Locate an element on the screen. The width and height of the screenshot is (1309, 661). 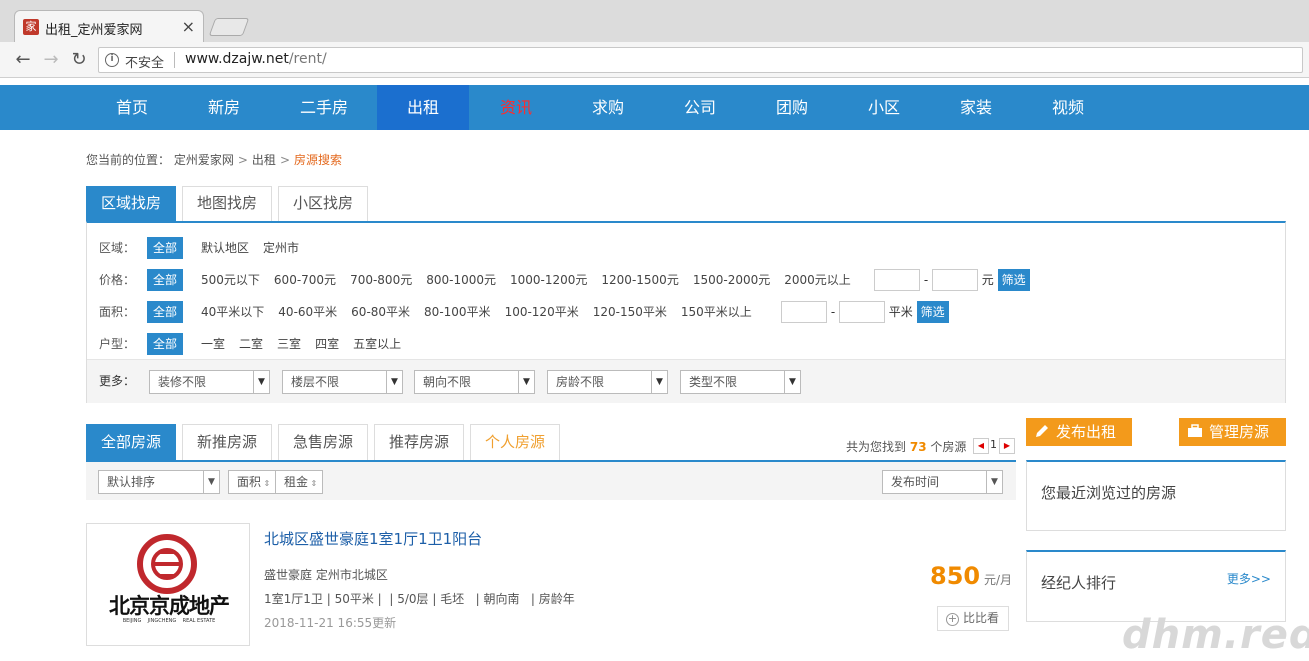
tab-personal-listings: 个人房源 is located at coordinates (515, 442).